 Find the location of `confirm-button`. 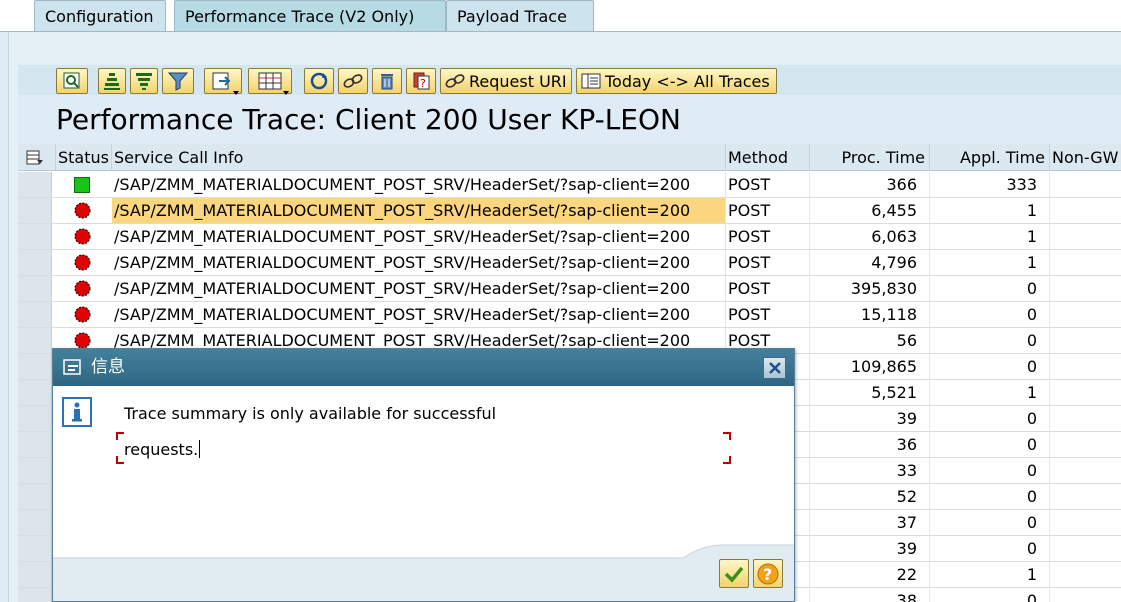

confirm-button is located at coordinates (734, 573).